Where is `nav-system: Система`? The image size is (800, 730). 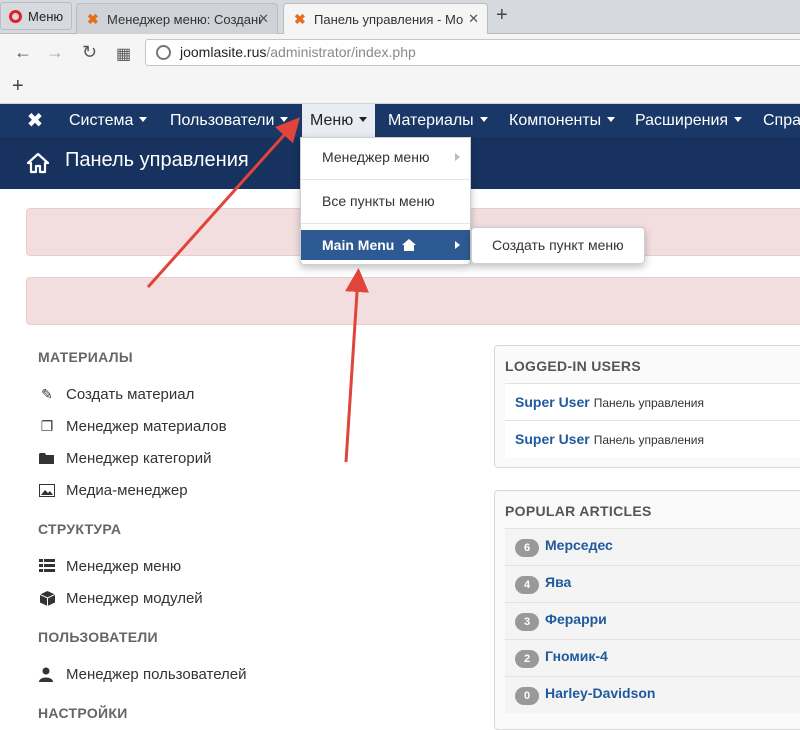
nav-system: Система is located at coordinates (108, 120).